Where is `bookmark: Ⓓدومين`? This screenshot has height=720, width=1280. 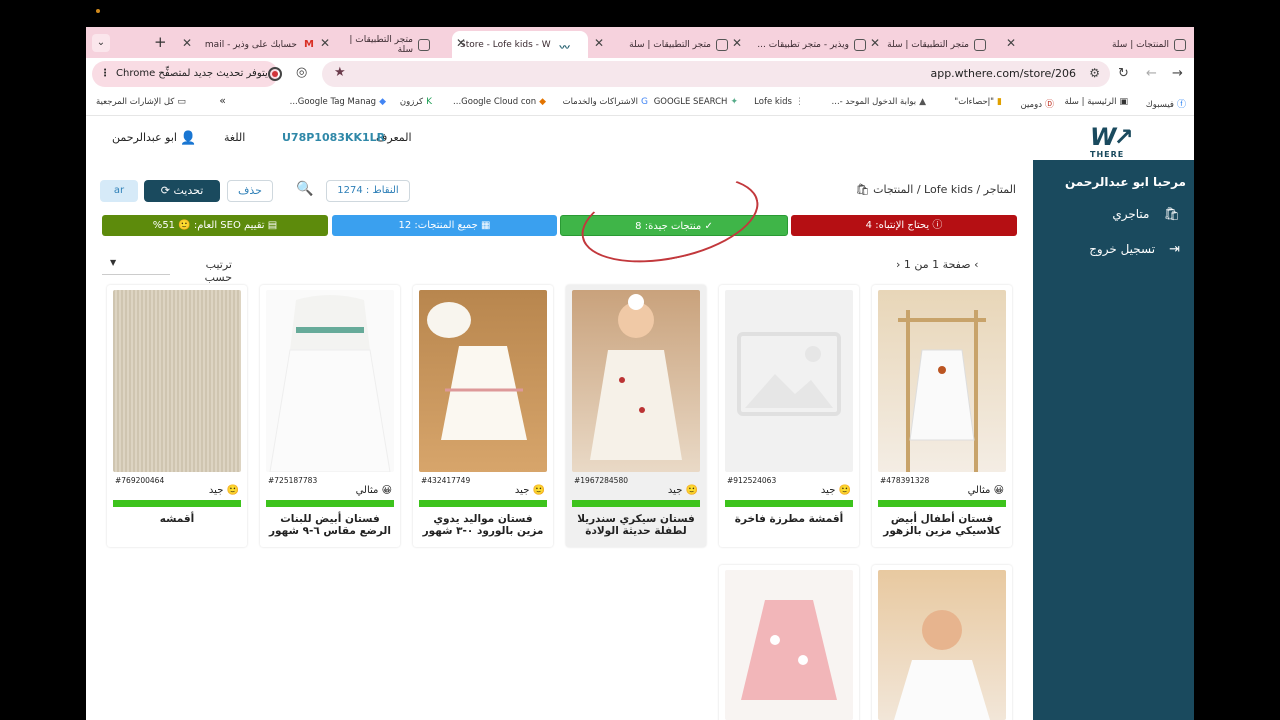
bookmark: Ⓓدومين is located at coordinates (1038, 103).